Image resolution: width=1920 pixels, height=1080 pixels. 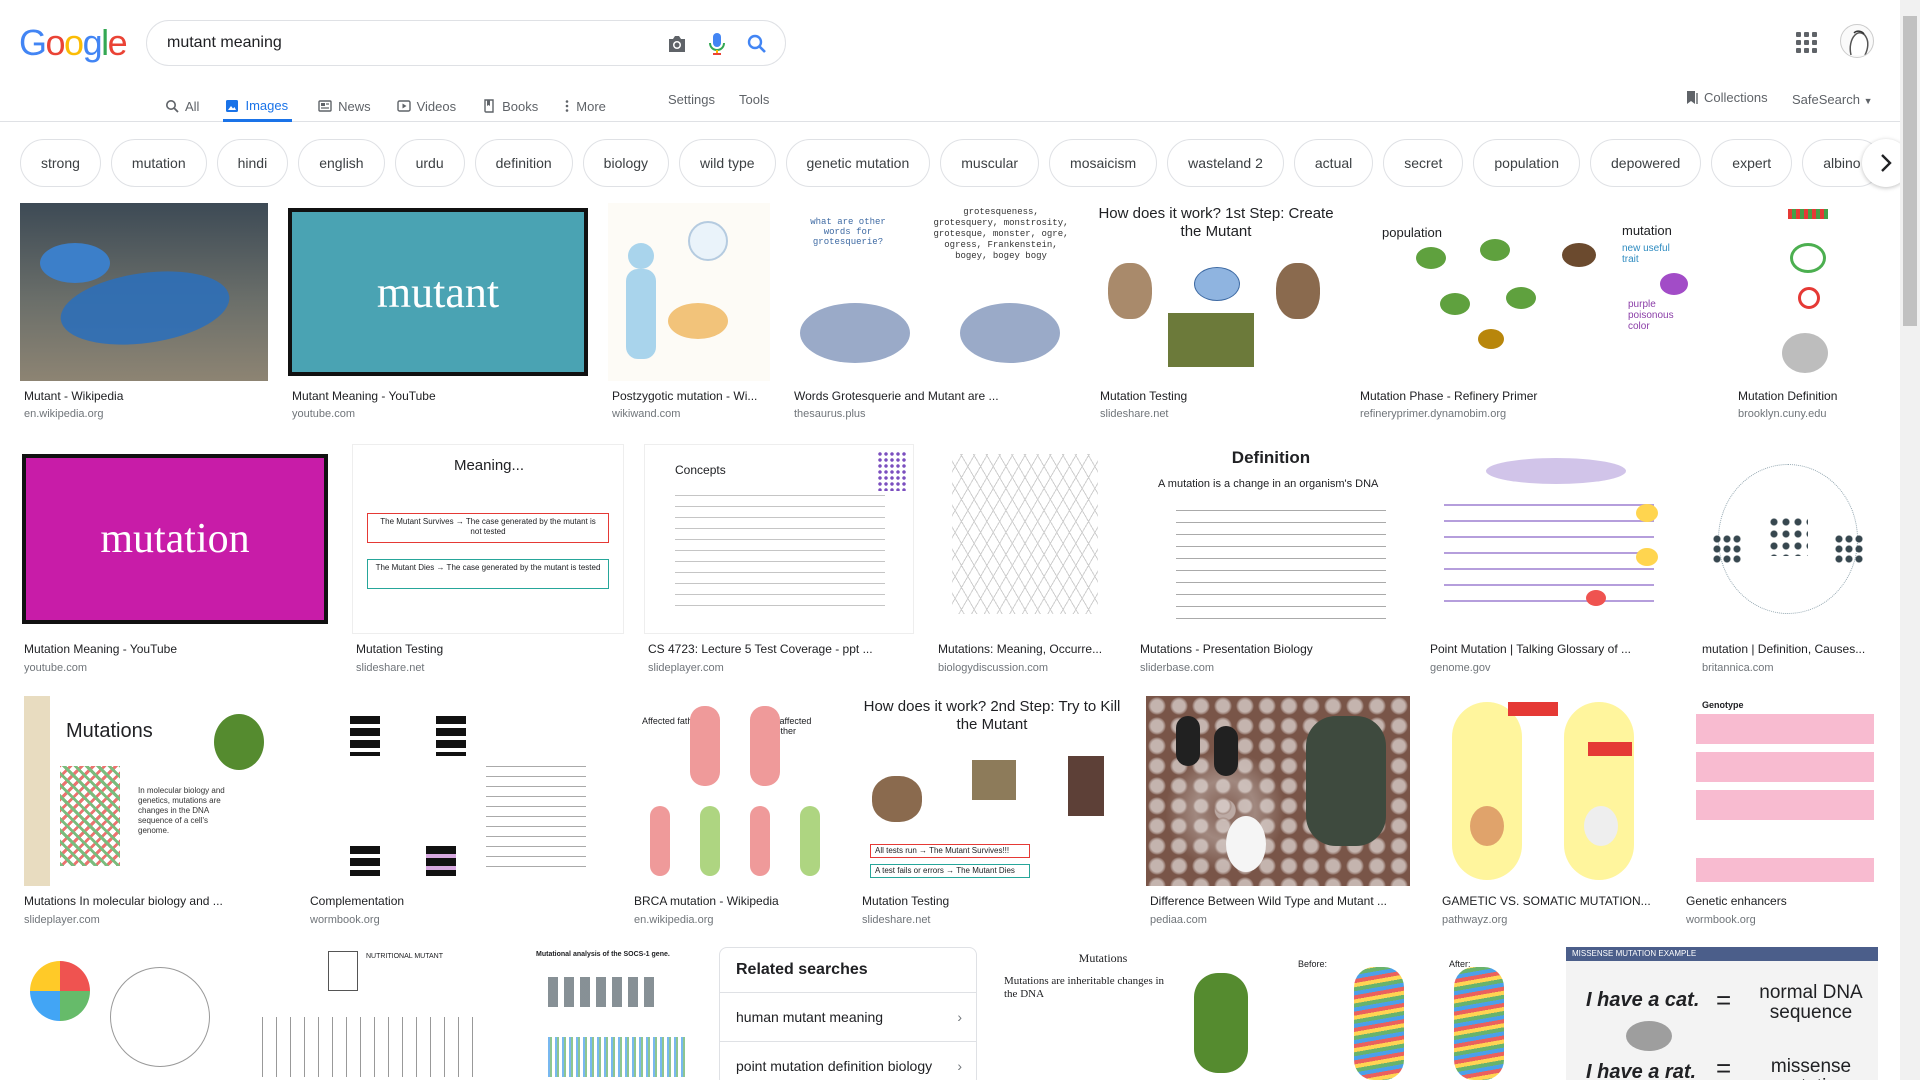 I want to click on thumbnail-pie-mutations, so click(x=121, y=1013).